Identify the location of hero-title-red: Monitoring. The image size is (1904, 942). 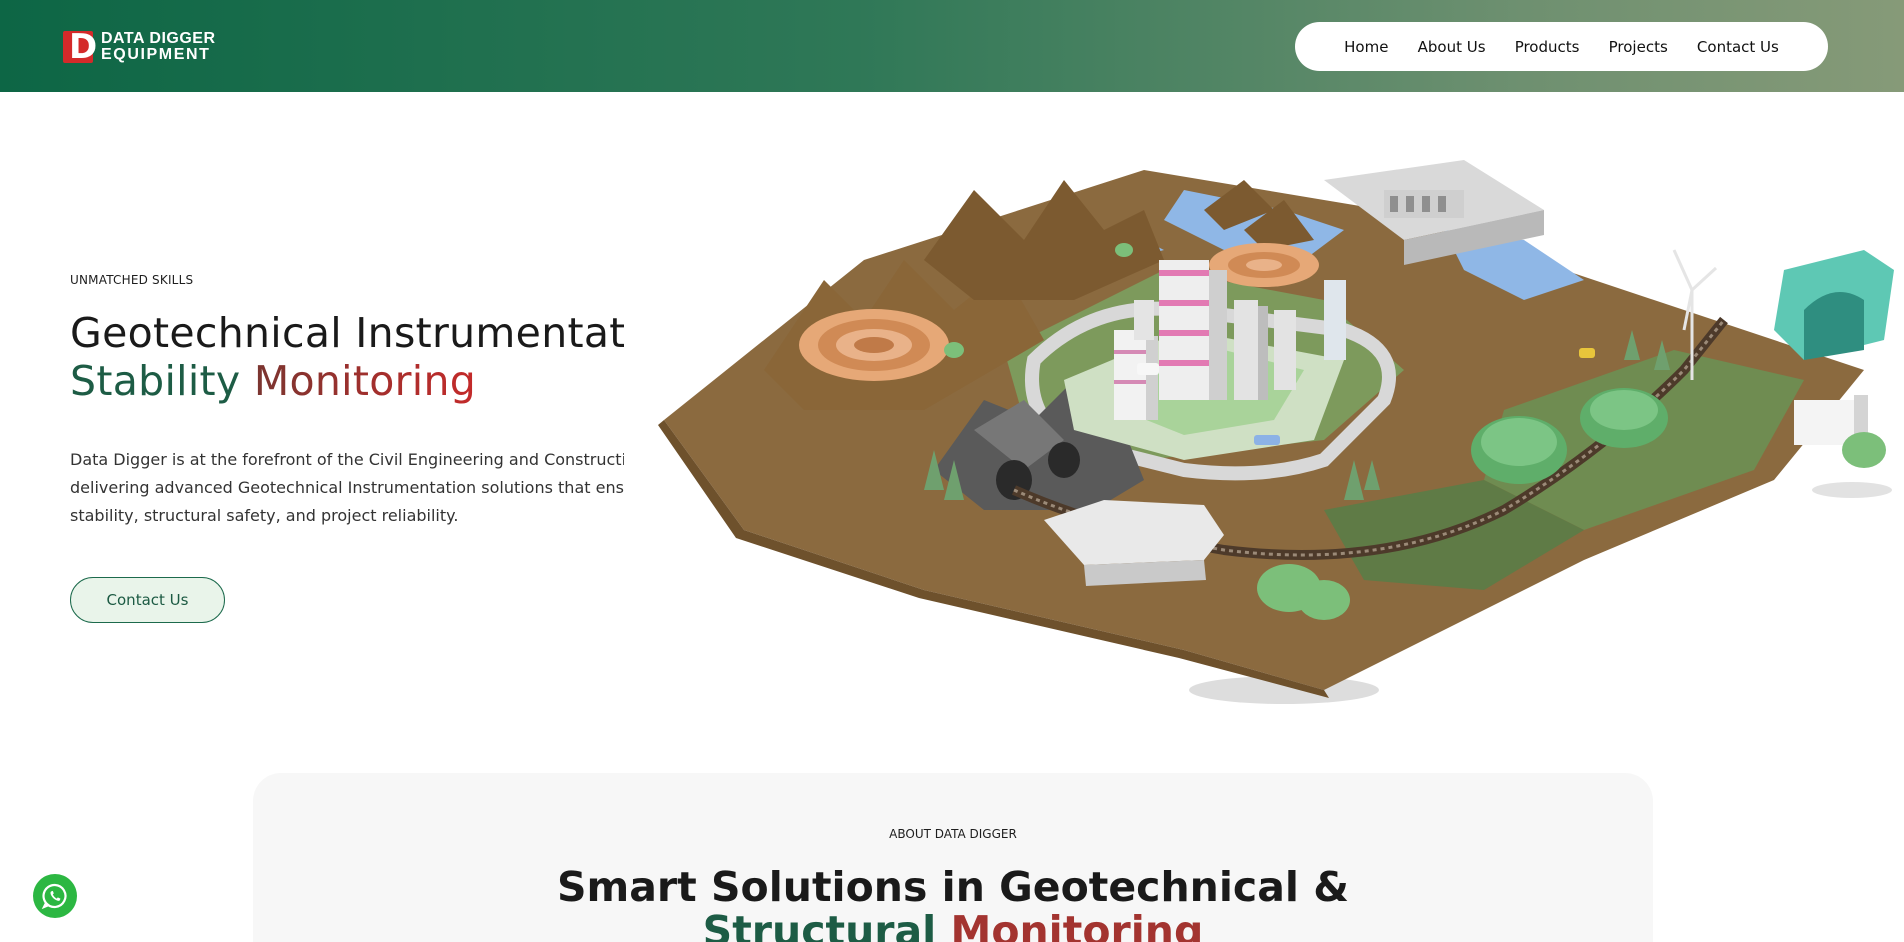
(365, 381).